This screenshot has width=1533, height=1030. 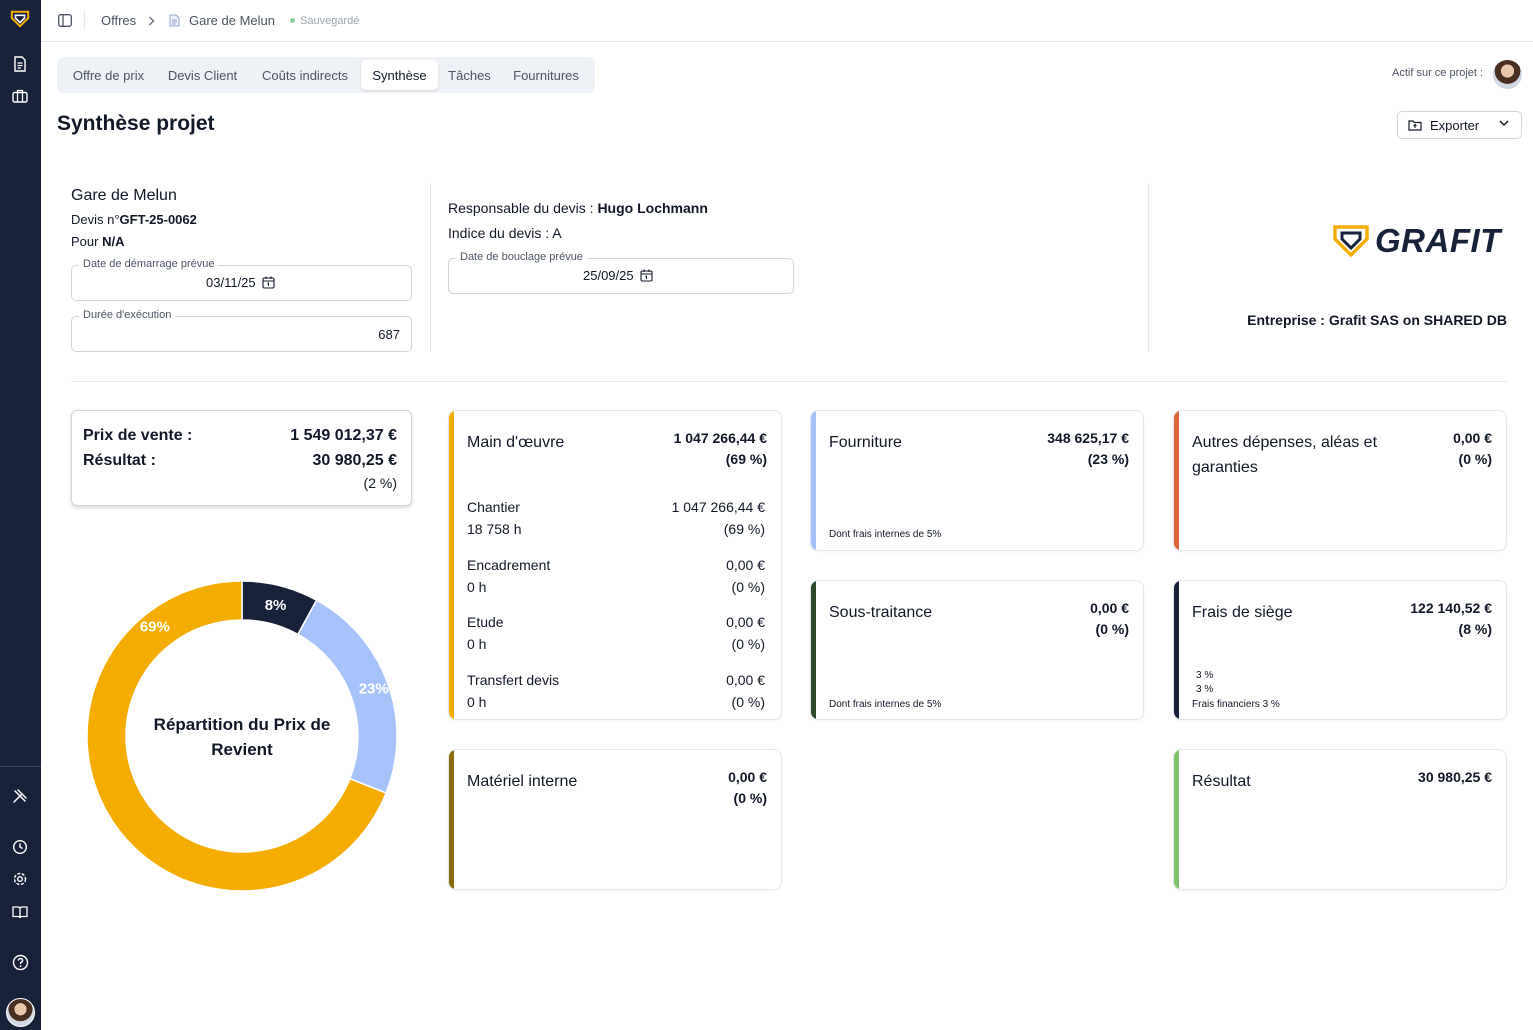 What do you see at coordinates (1415, 125) in the screenshot?
I see `export-folder-icon` at bounding box center [1415, 125].